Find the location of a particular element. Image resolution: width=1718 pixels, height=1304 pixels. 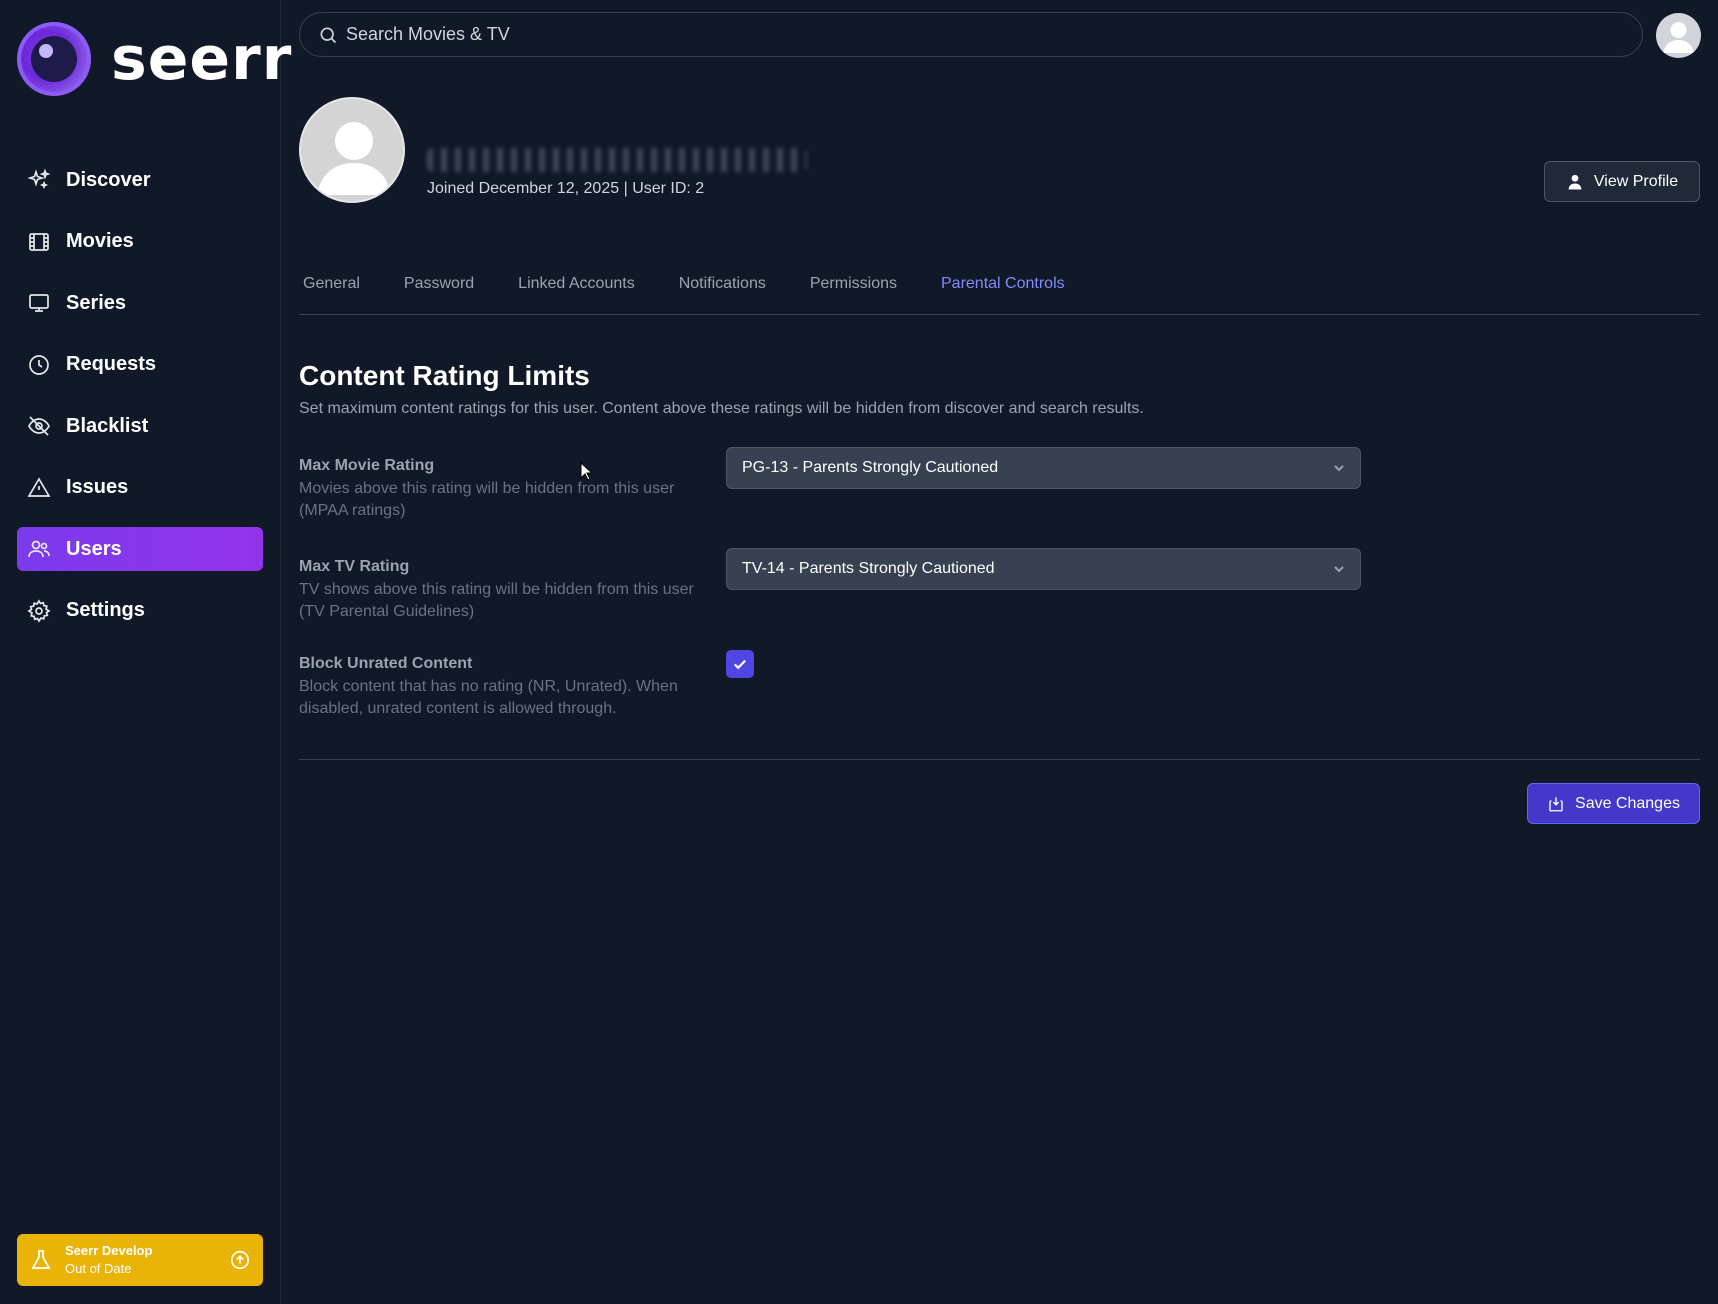

sidebar-item-series: Series is located at coordinates (140, 303).